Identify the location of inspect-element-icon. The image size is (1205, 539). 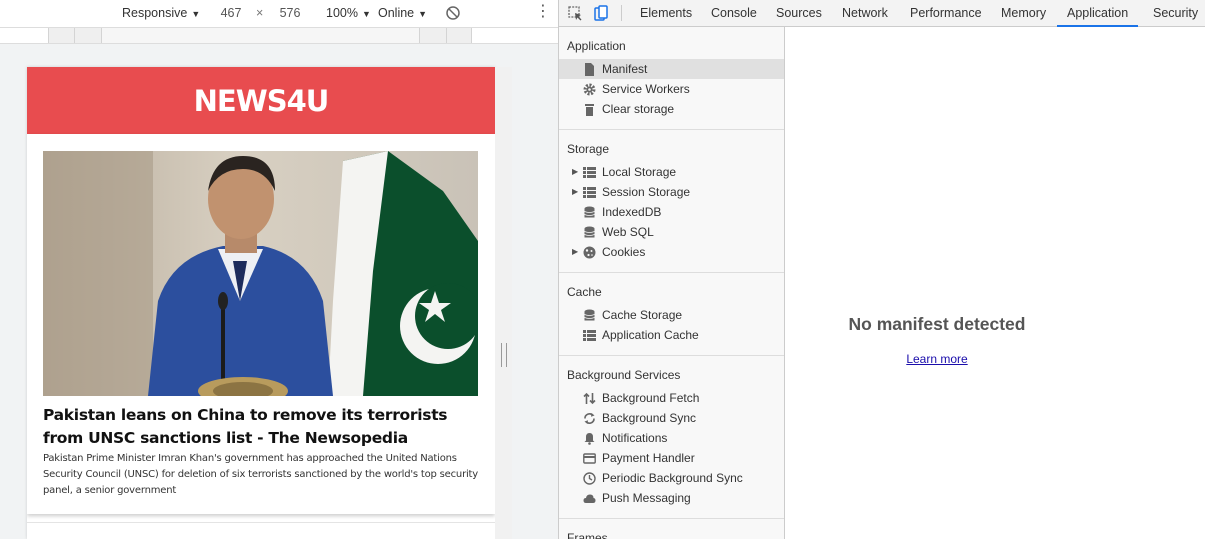
(575, 13).